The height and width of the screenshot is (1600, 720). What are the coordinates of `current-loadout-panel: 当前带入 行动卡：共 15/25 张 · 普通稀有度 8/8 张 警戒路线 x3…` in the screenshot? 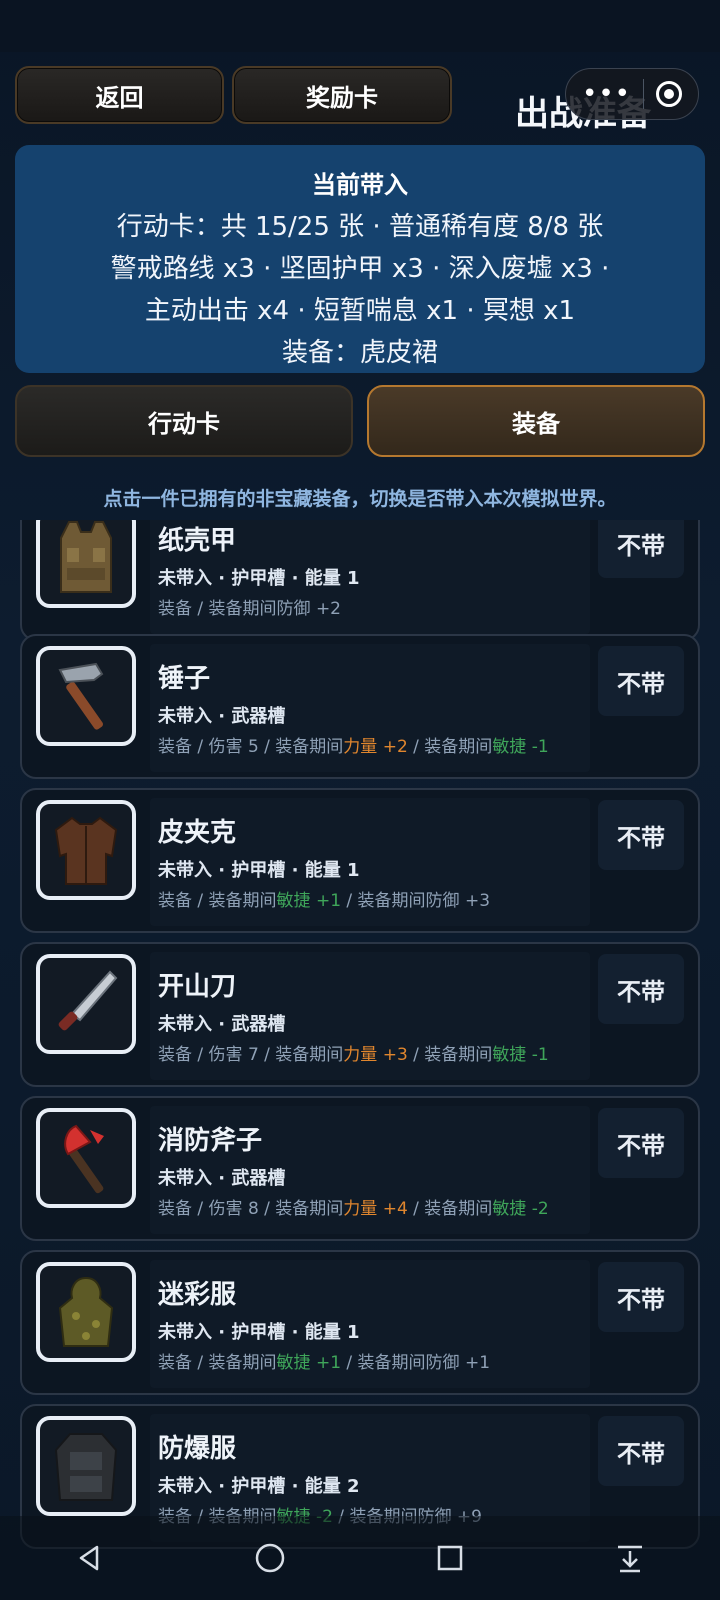 It's located at (360, 259).